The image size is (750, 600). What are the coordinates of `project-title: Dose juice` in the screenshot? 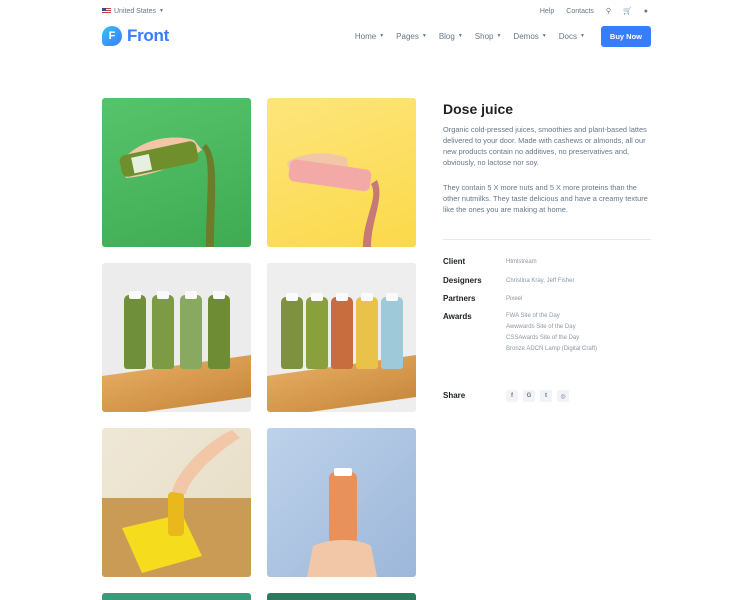 It's located at (478, 109).